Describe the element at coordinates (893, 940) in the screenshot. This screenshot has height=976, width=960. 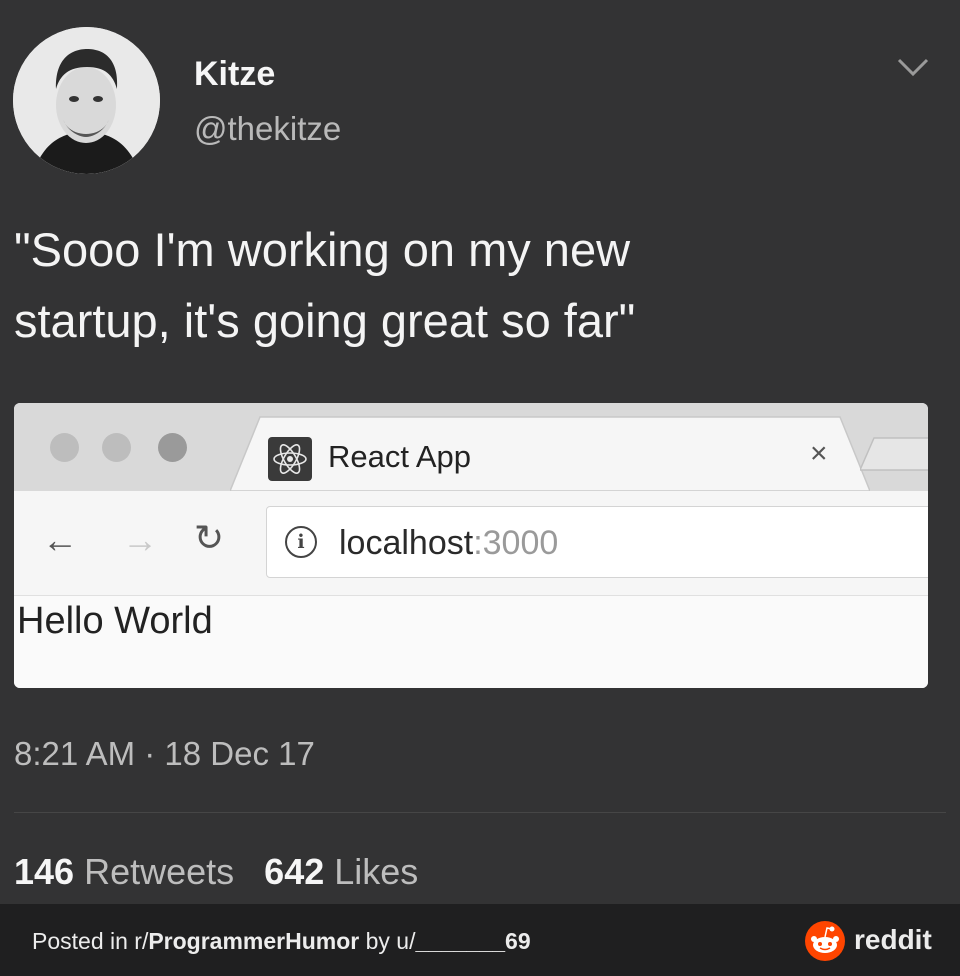
I see `reddit-wordmark: reddit` at that location.